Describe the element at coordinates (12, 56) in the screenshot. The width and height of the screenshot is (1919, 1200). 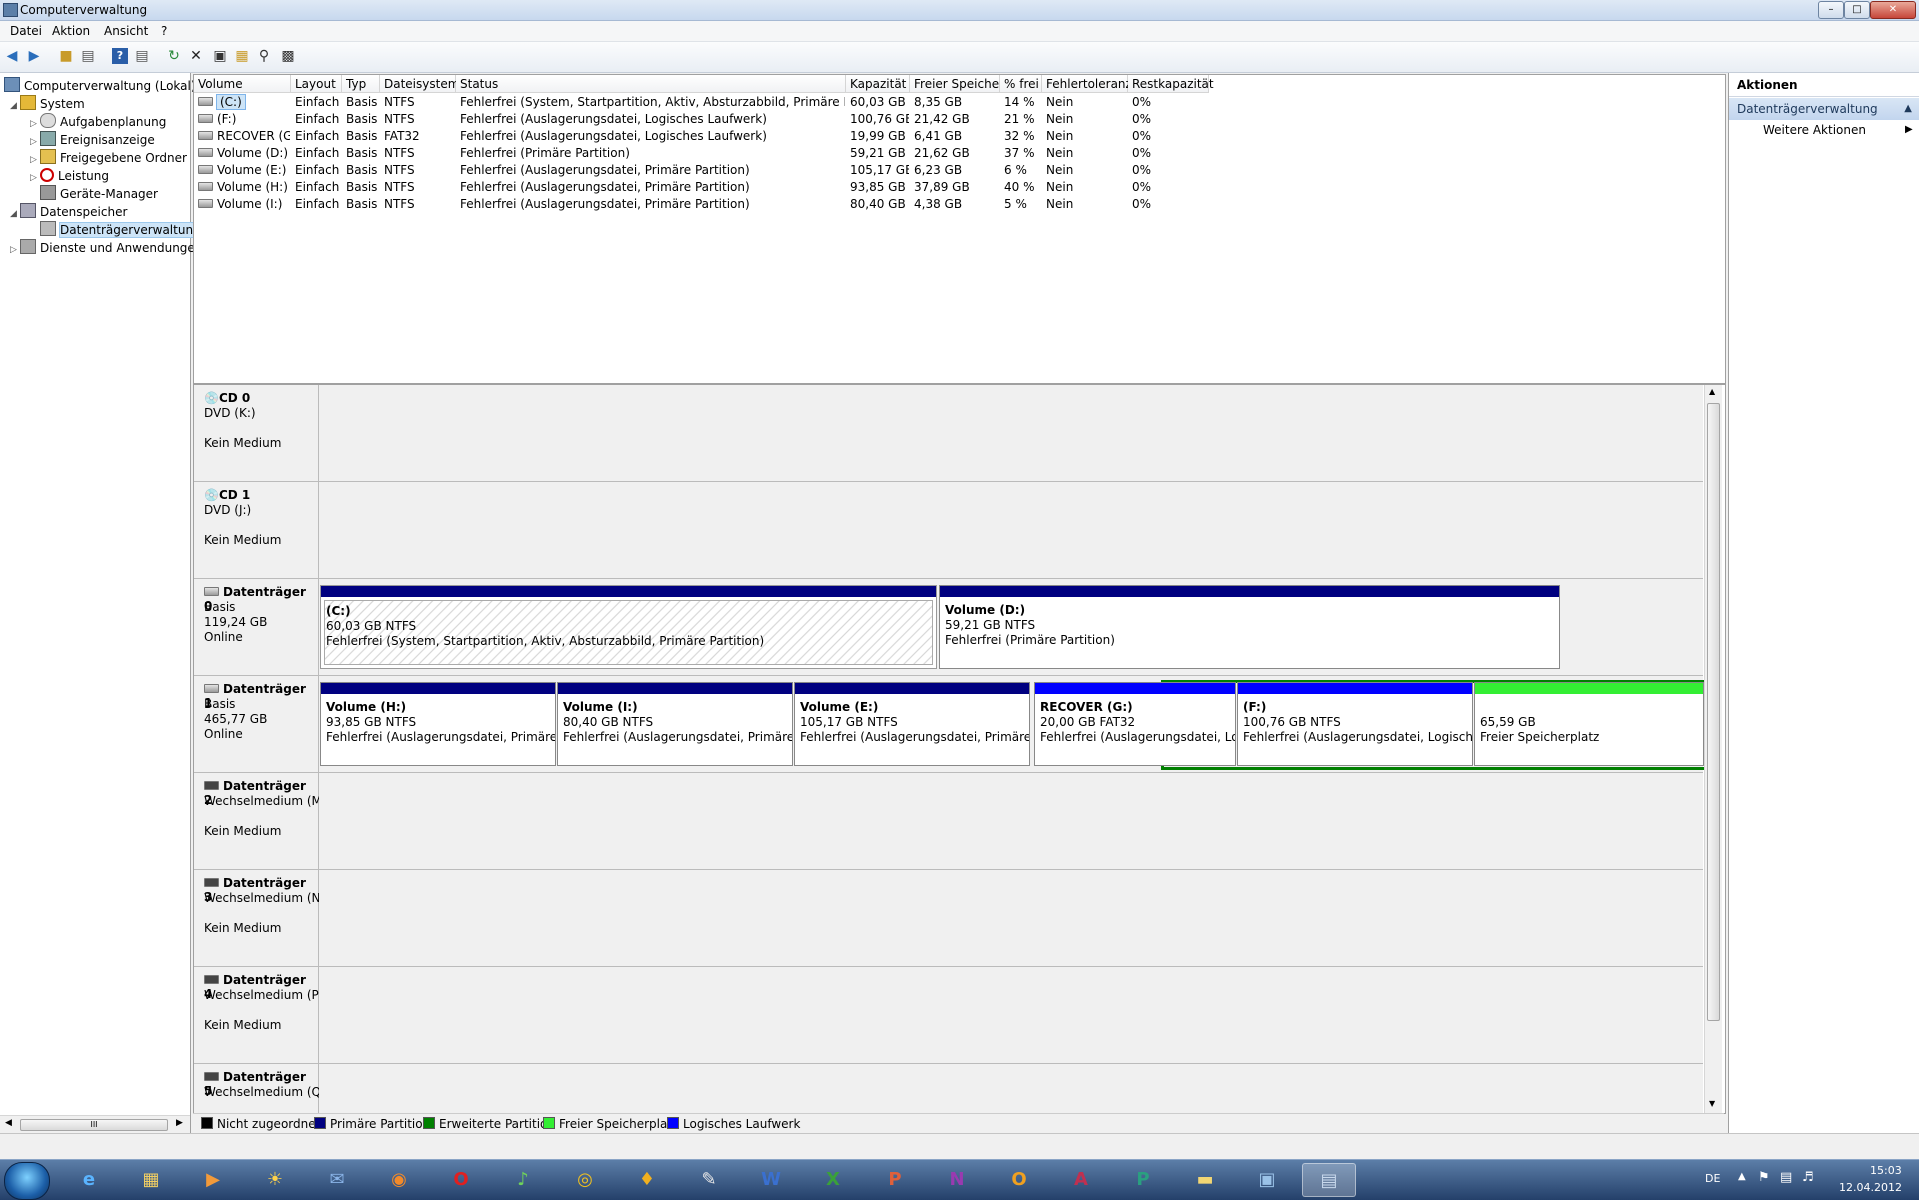
I see `back-arrow-icon: ◀` at that location.